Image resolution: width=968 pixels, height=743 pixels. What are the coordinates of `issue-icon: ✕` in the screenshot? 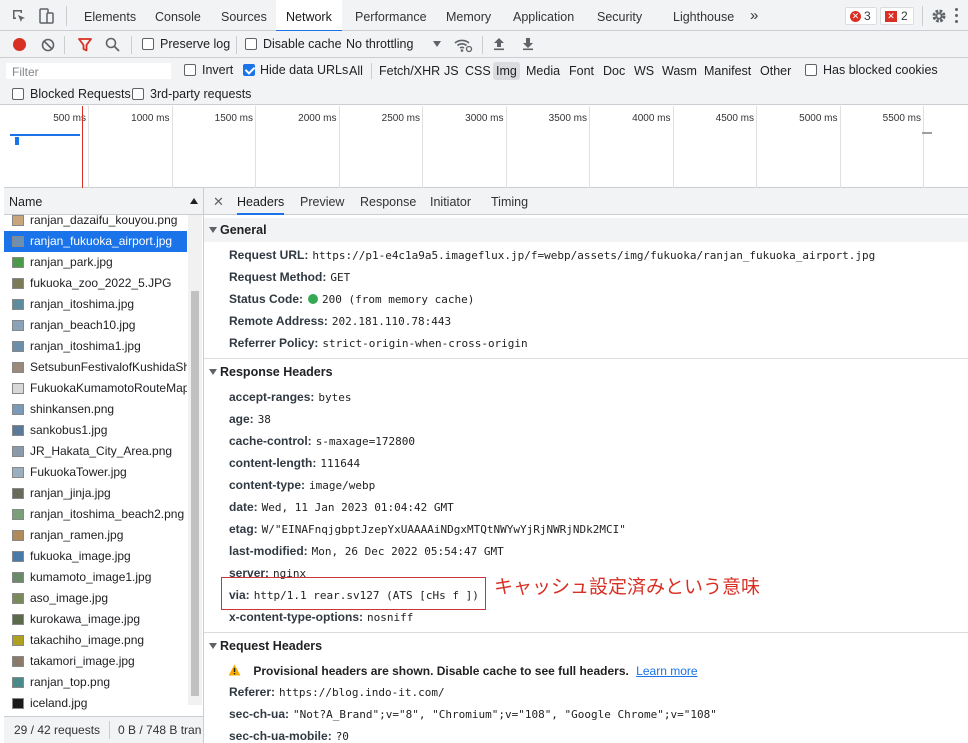 It's located at (891, 16).